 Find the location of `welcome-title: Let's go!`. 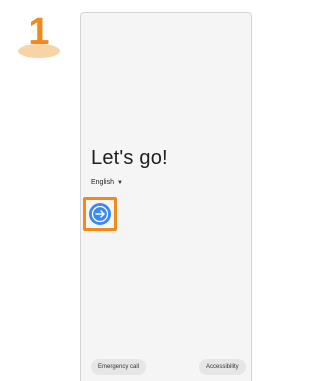

welcome-title: Let's go! is located at coordinates (129, 158).